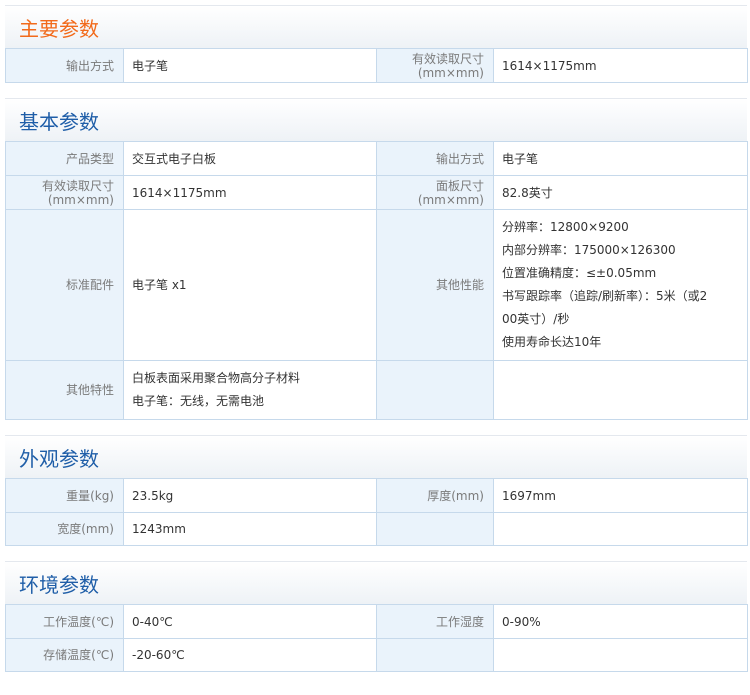 The width and height of the screenshot is (750, 695). Describe the element at coordinates (605, 296) in the screenshot. I see `spec-value-line: 书写跟踪率（追踪/刷新率）：5米（或2` at that location.